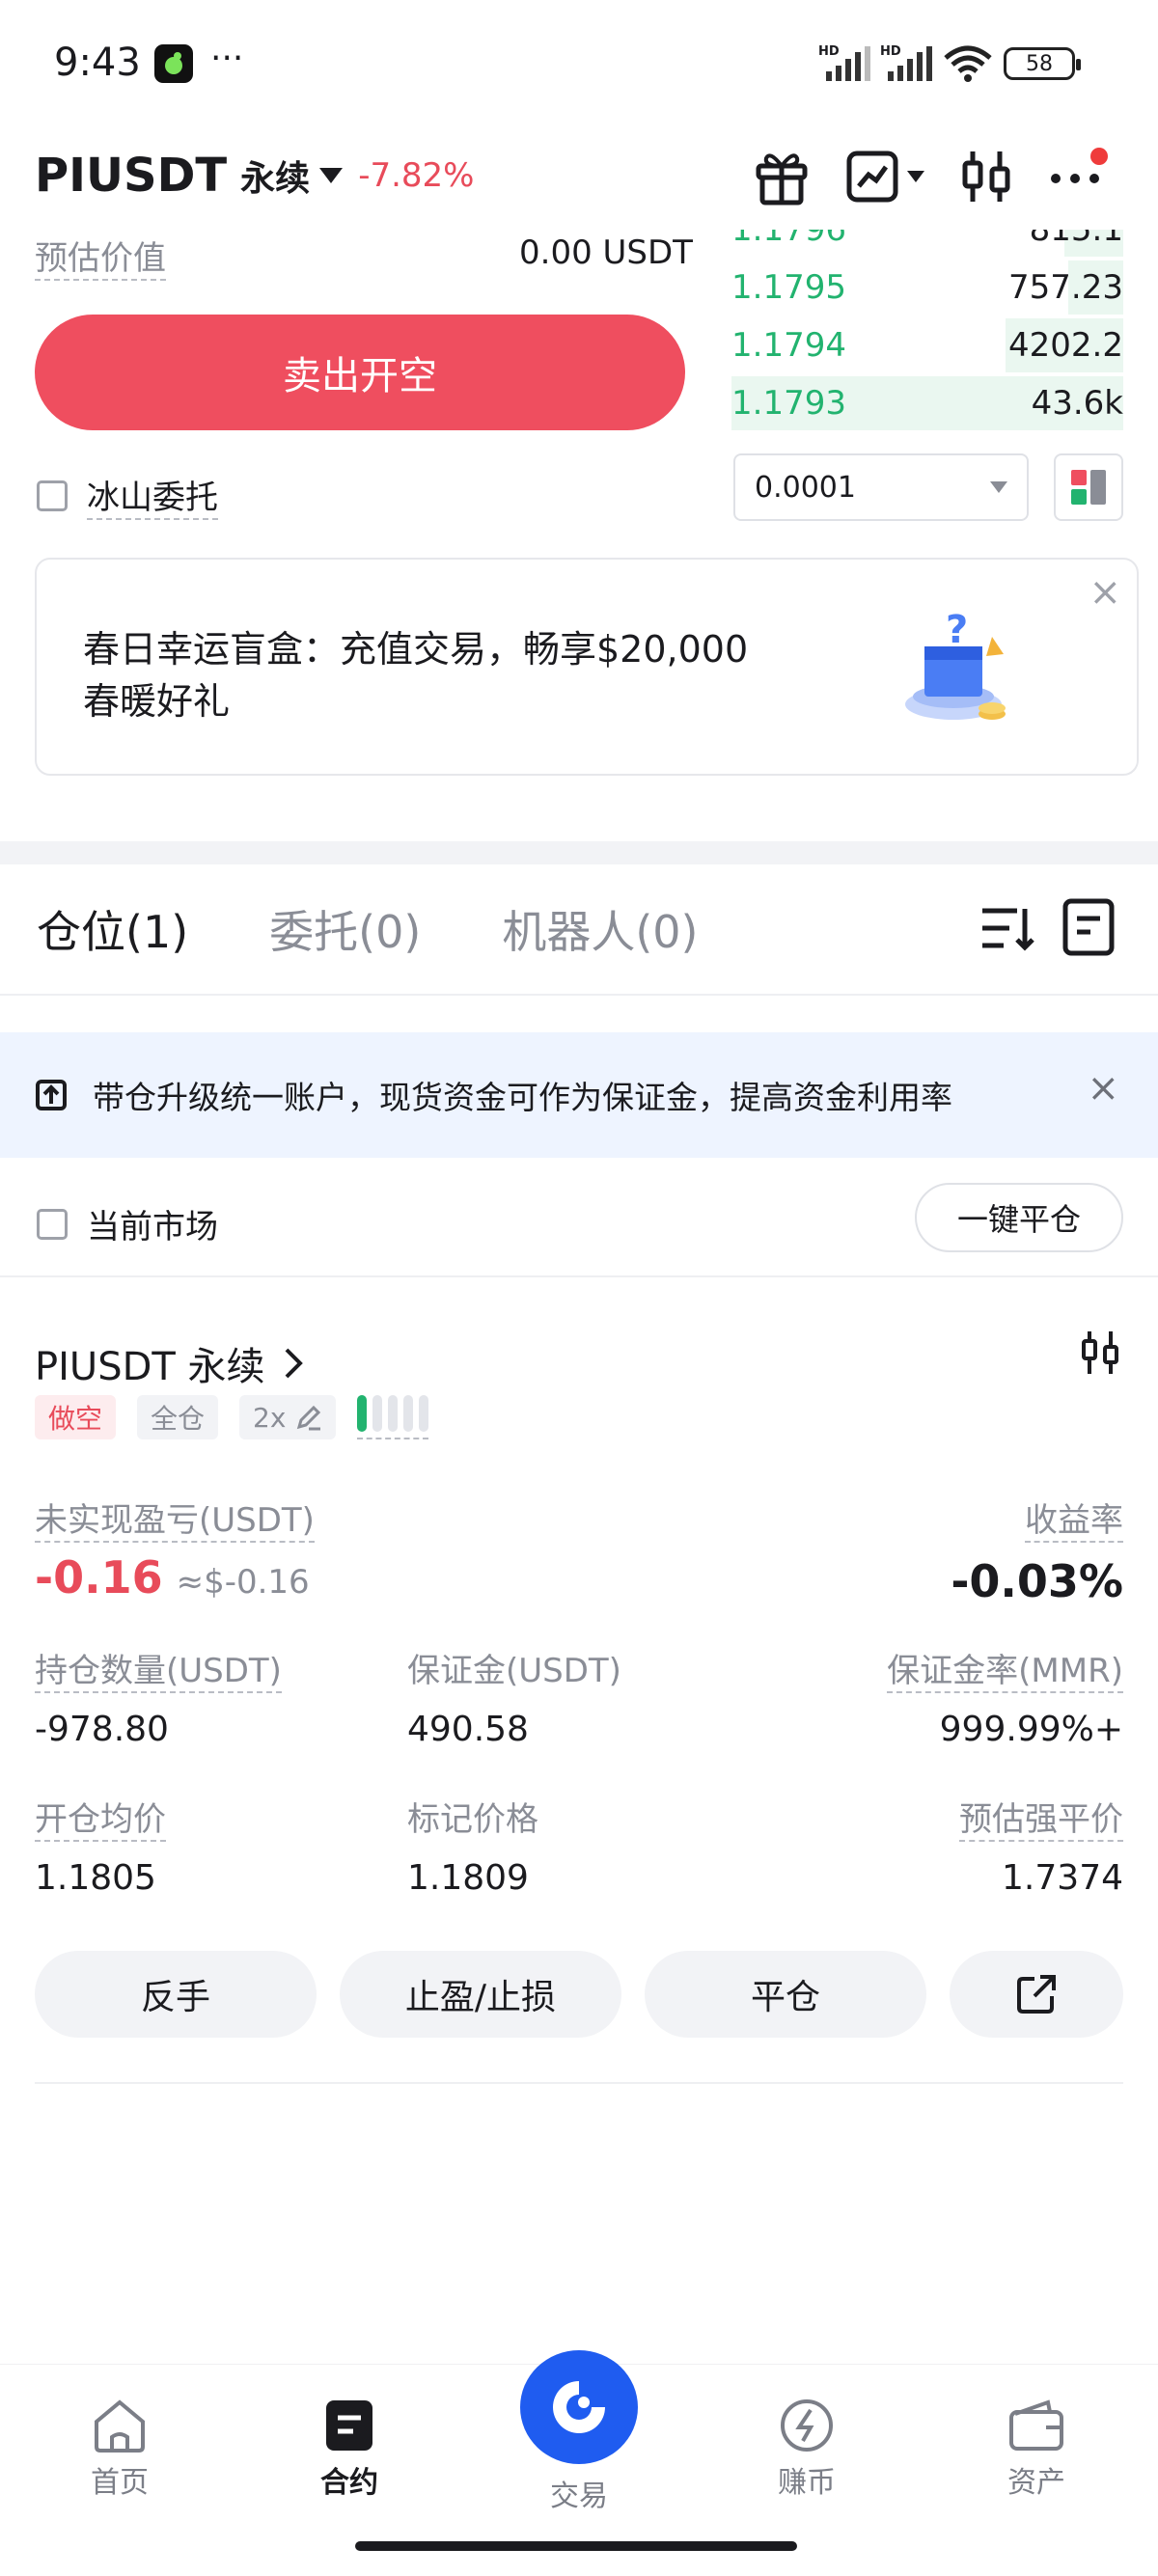  Describe the element at coordinates (349, 2483) in the screenshot. I see `nav-futures-label: 合约` at that location.